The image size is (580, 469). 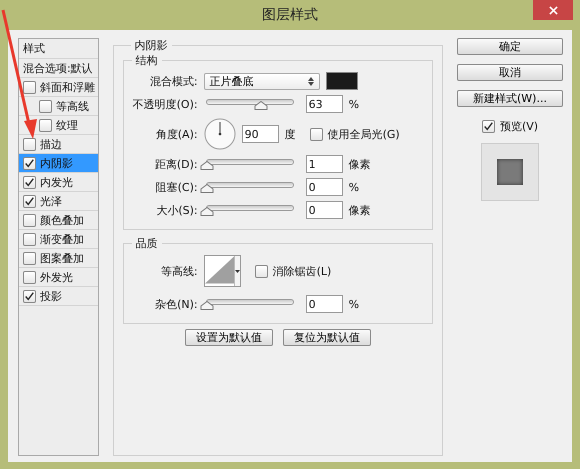 I want to click on close-icon, so click(x=553, y=10).